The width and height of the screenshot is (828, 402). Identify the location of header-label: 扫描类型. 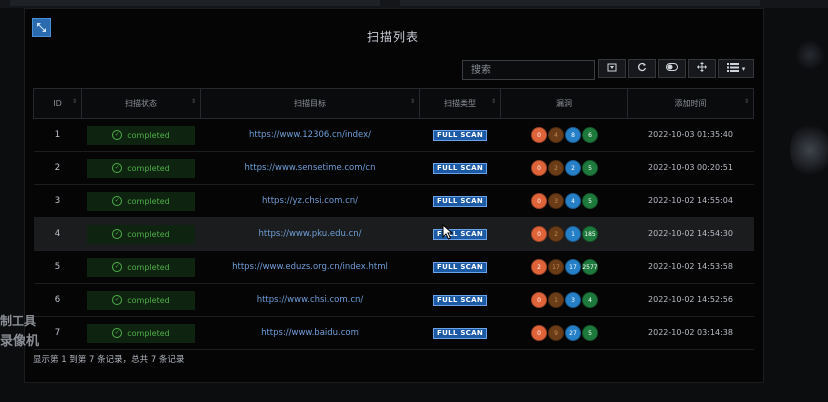
(460, 103).